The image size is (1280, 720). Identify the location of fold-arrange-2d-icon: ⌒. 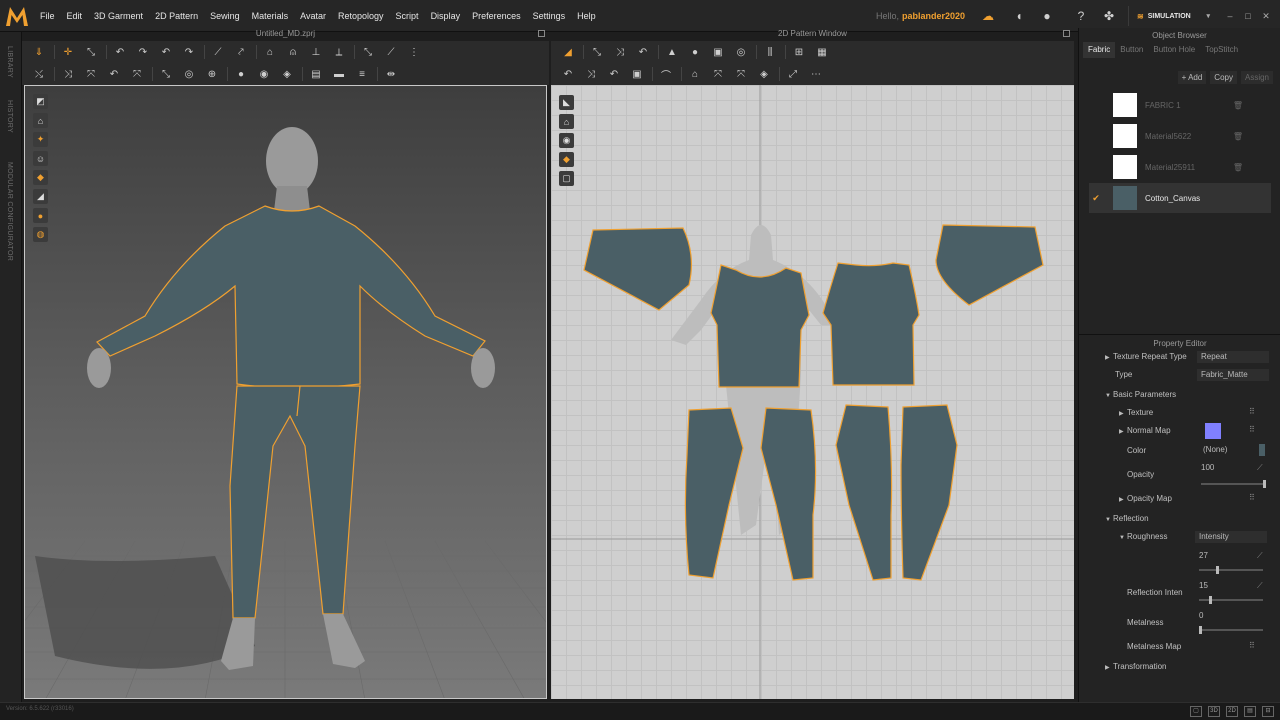
(666, 74).